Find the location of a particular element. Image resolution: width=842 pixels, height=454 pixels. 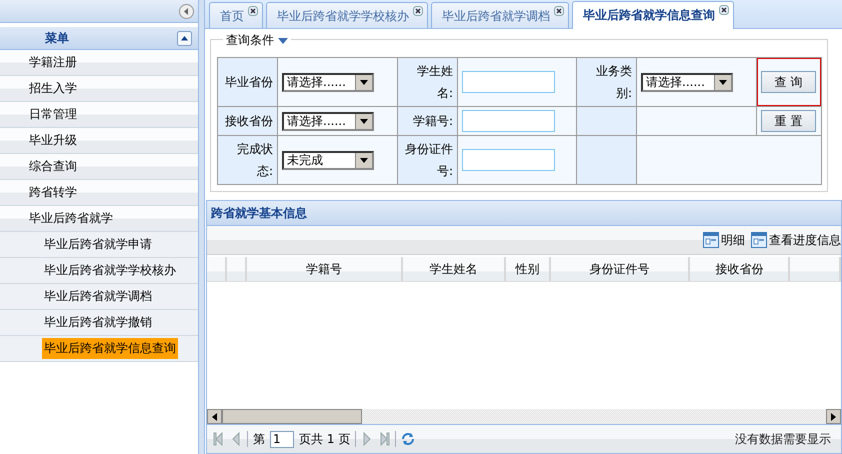

toolbar-button: 查看进度信息 is located at coordinates (796, 240).